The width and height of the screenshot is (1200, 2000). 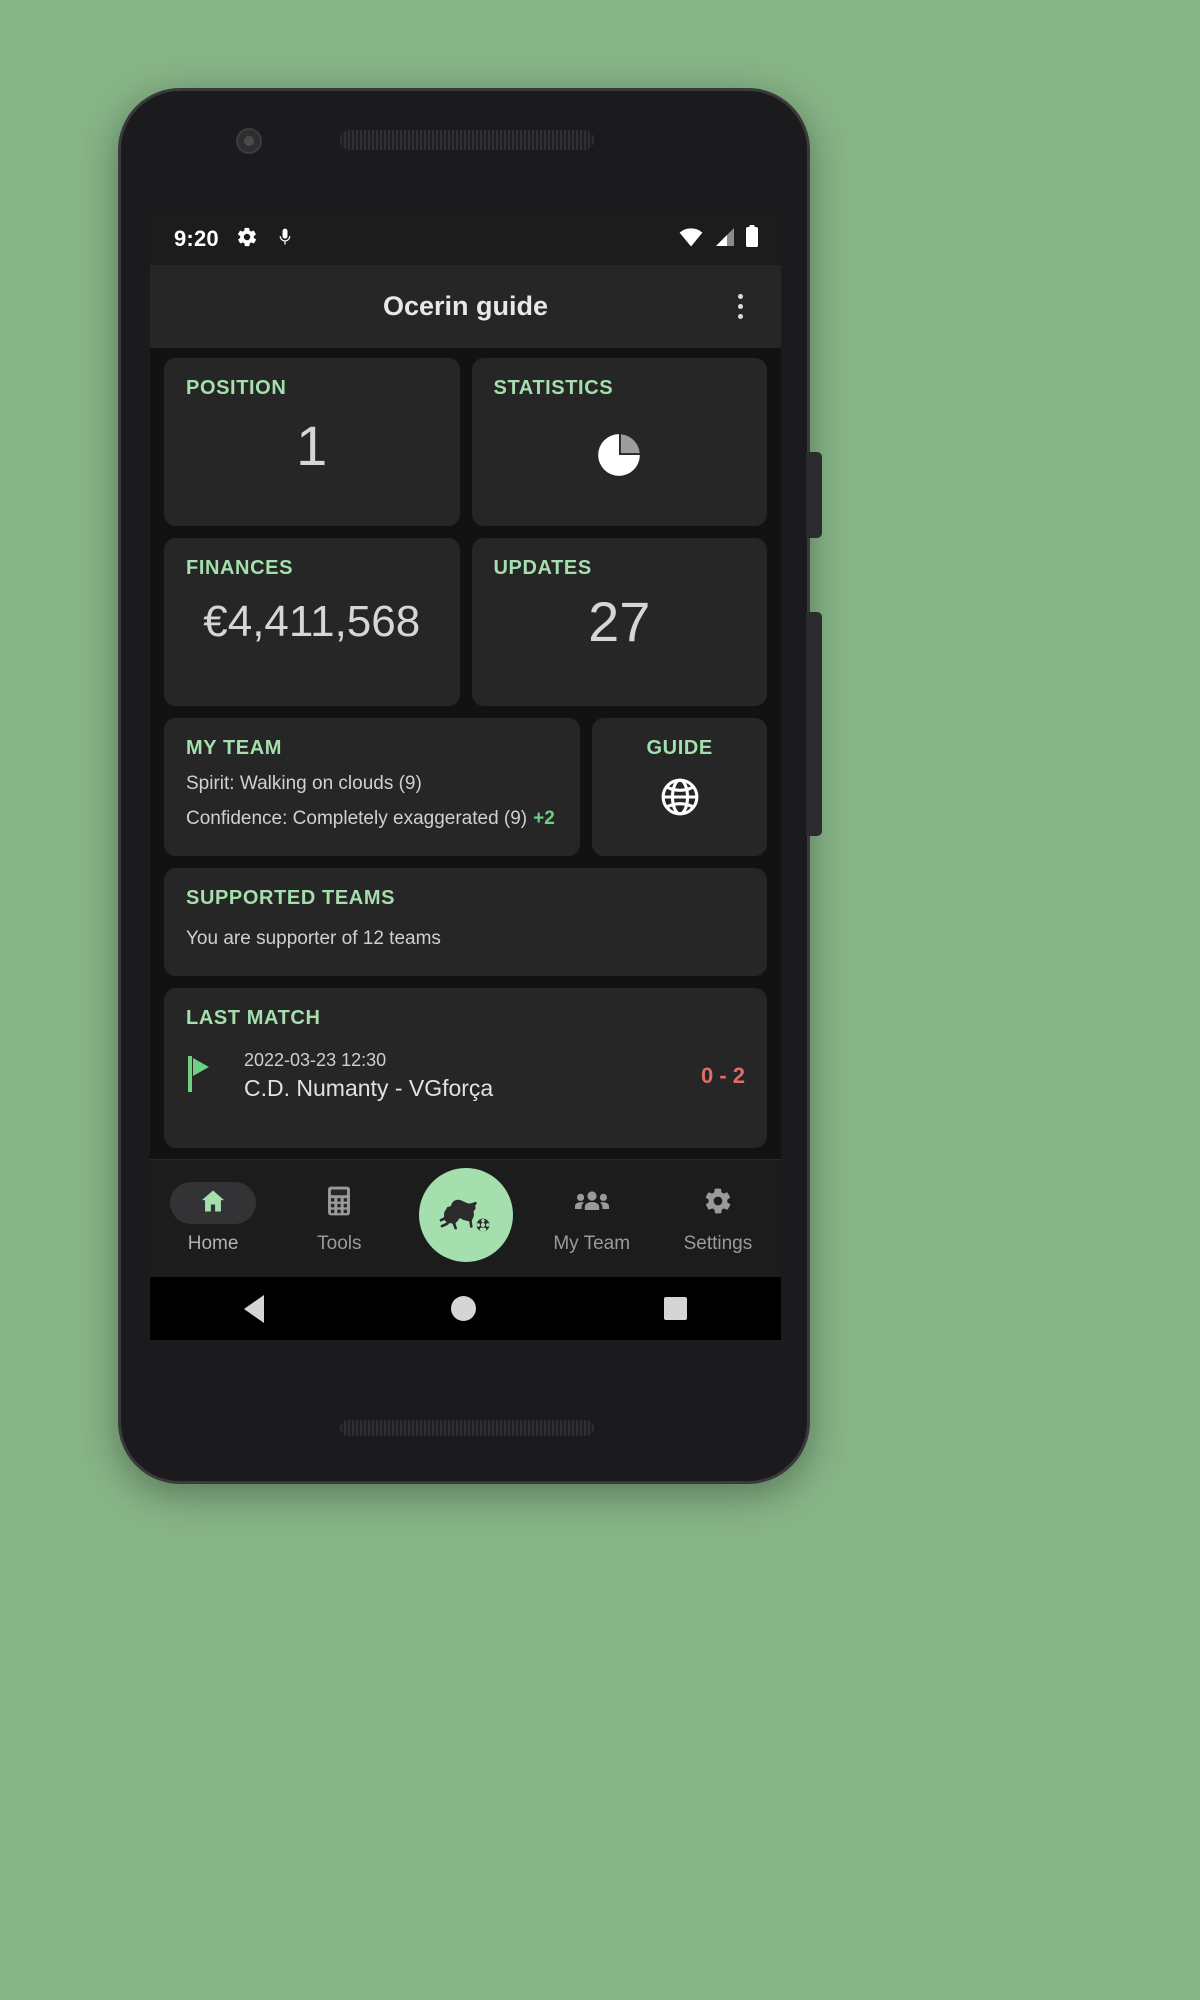 What do you see at coordinates (312, 445) in the screenshot?
I see `card-position-value: 1` at bounding box center [312, 445].